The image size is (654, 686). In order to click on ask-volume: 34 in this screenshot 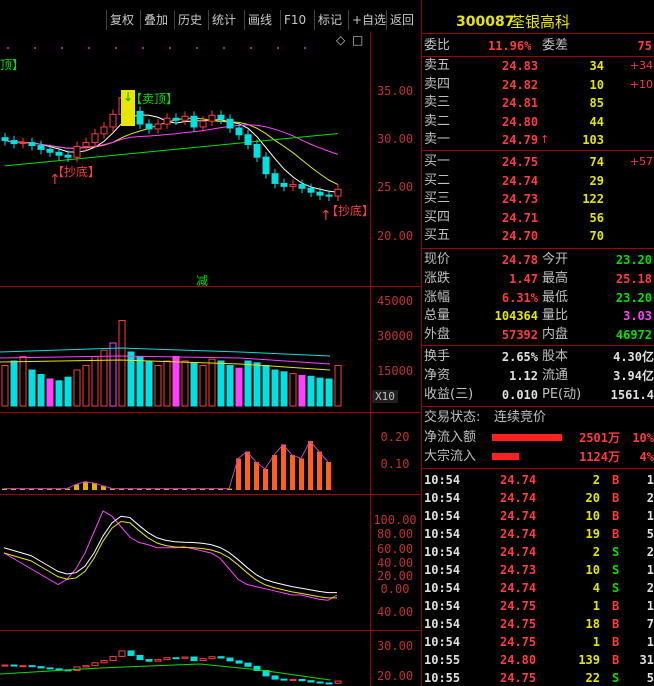, I will do `click(596, 66)`.